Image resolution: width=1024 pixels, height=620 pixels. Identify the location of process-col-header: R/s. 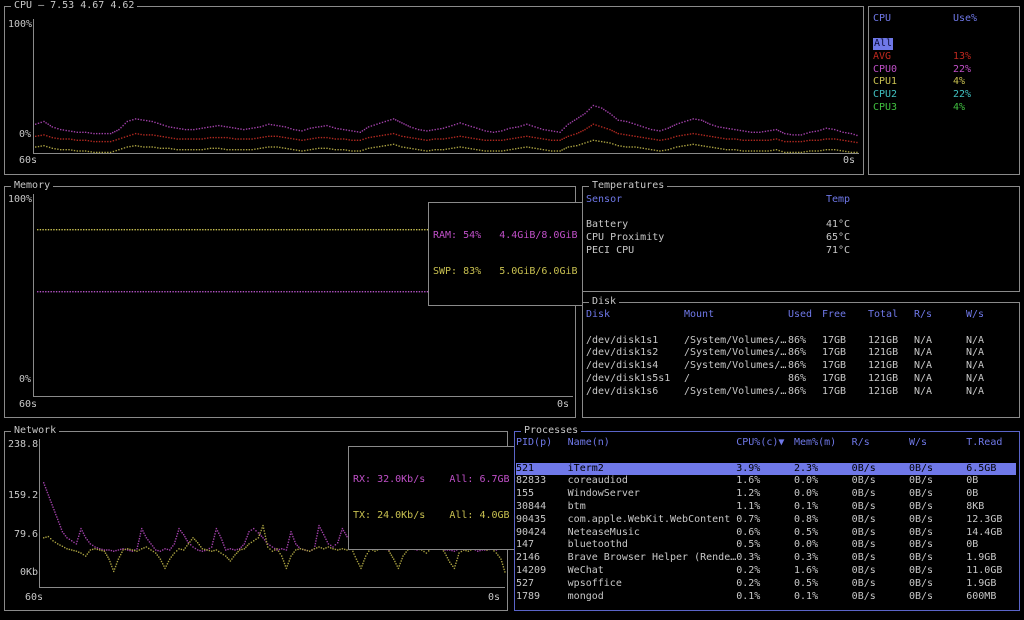
(880, 443).